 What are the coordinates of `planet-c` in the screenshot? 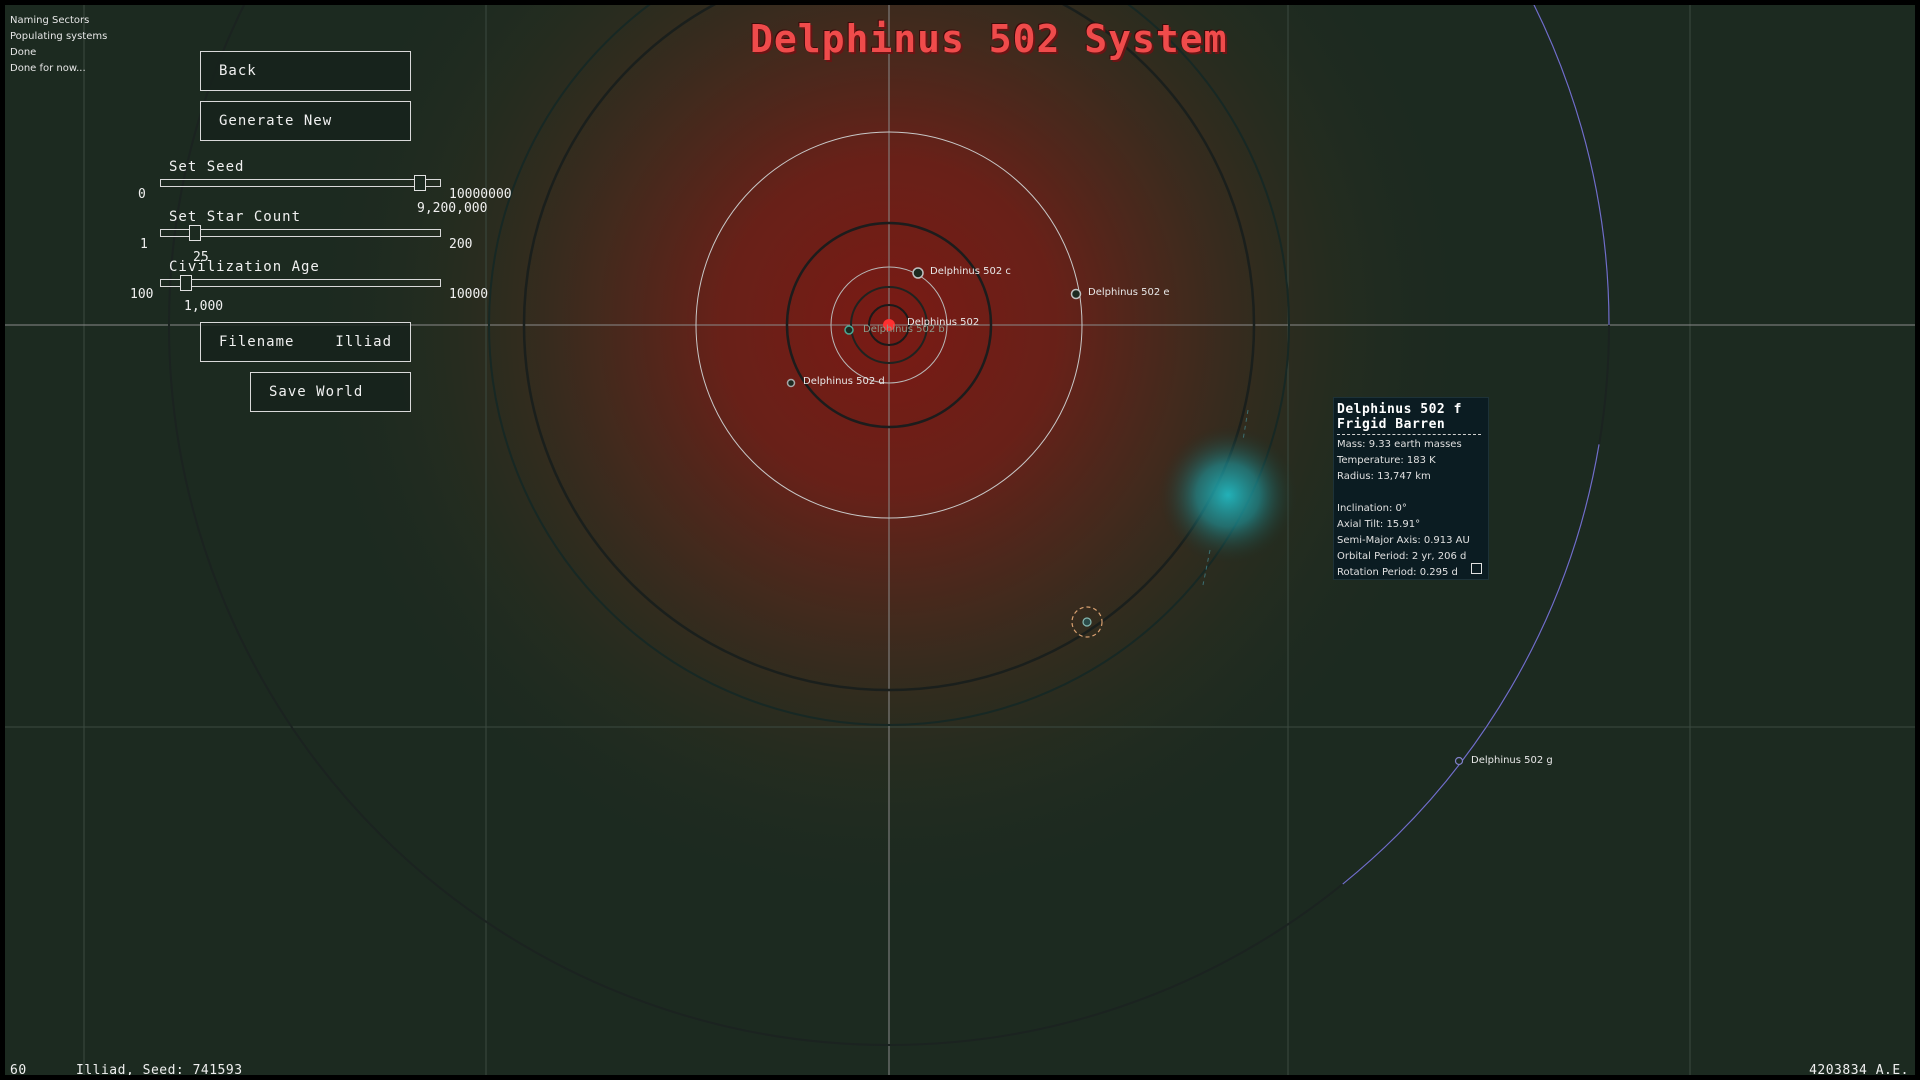 It's located at (918, 273).